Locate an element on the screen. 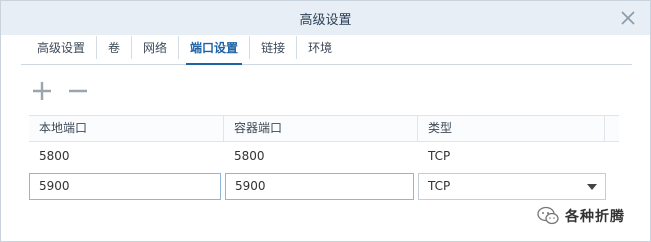 This screenshot has height=242, width=651. header-local-port: 本地端口 is located at coordinates (126, 128).